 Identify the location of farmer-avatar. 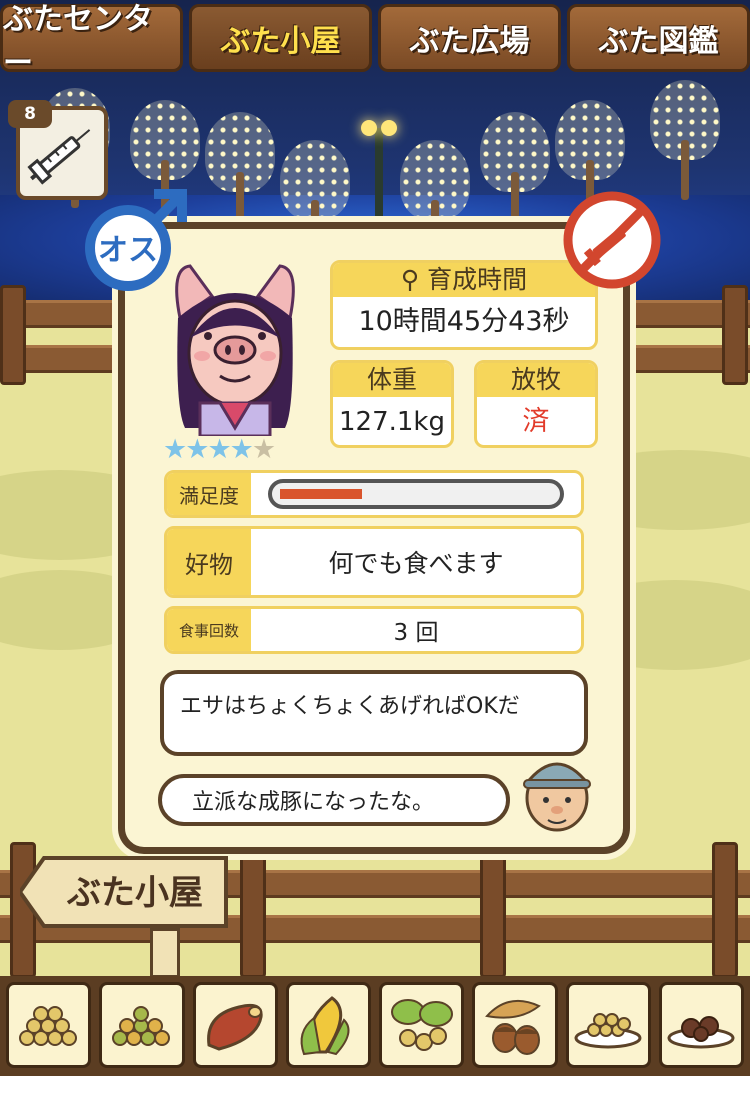
(557, 797).